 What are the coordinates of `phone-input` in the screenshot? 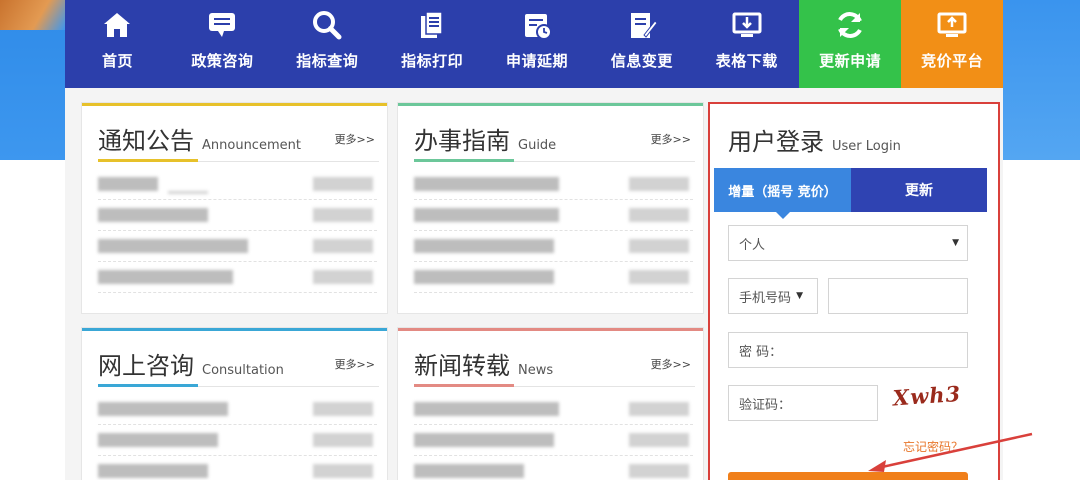 It's located at (898, 296).